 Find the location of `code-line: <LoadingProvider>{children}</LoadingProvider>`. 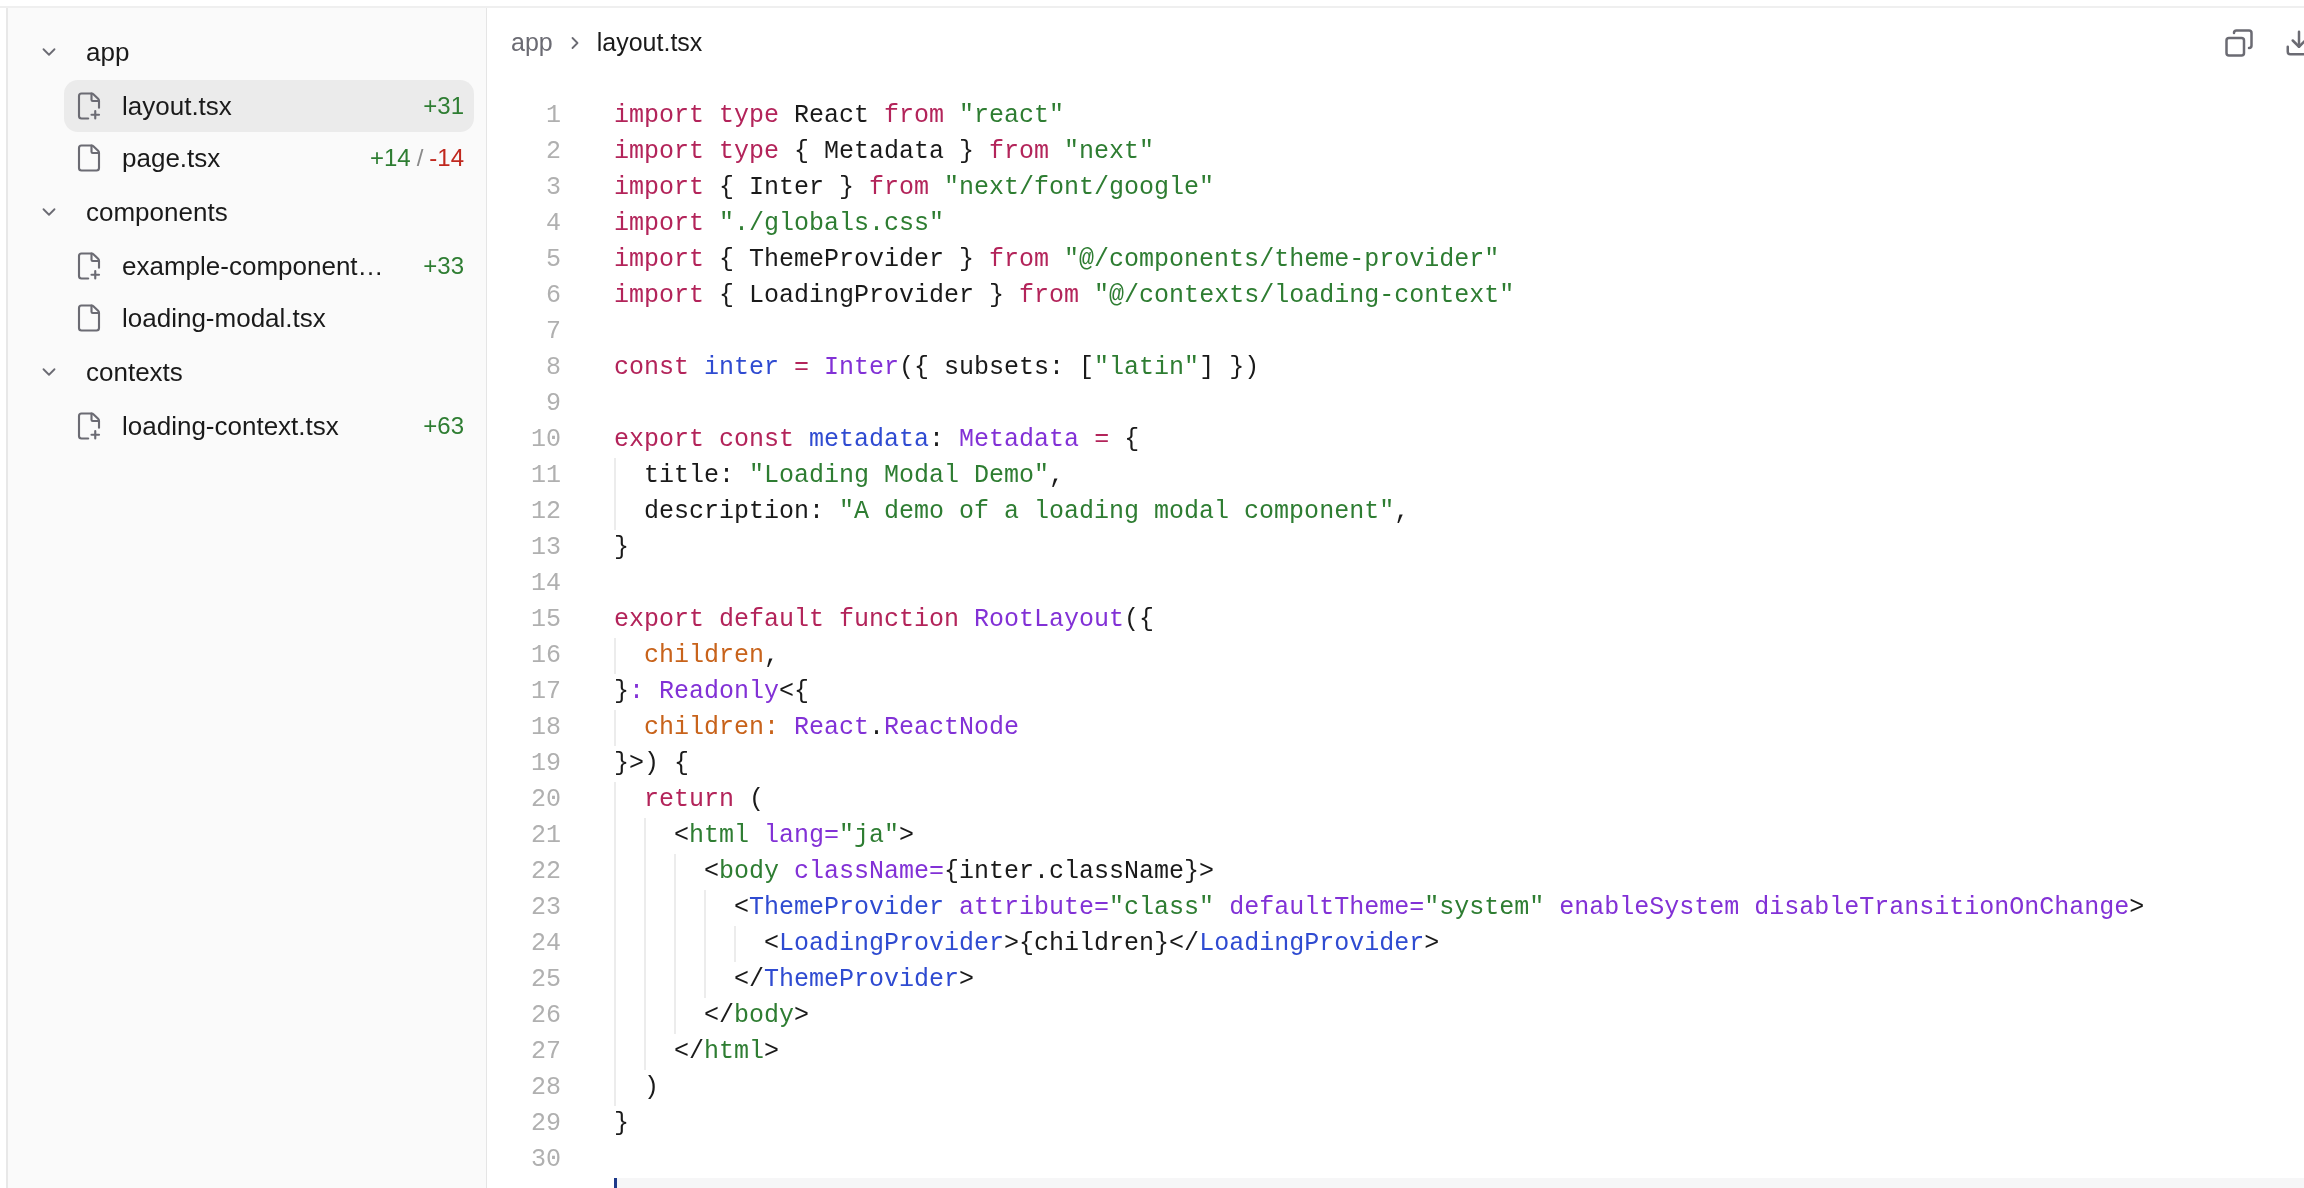

code-line: <LoadingProvider>{children}</LoadingProvider> is located at coordinates (1101, 944).